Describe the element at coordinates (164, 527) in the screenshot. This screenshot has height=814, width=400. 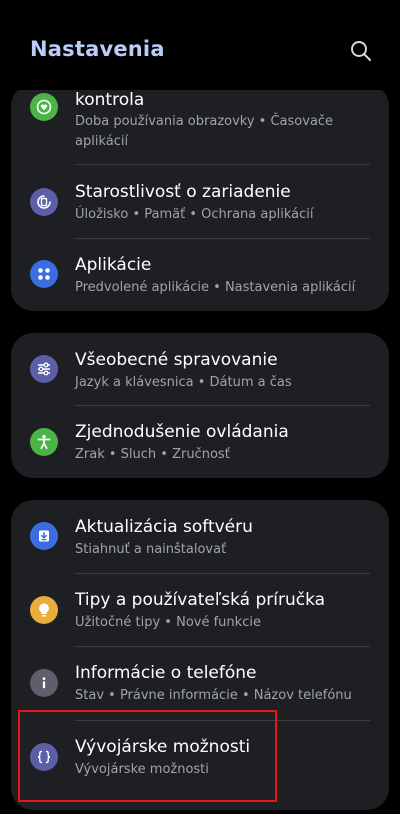
I see `settings-item-label: Aktualizácia softvéru` at that location.